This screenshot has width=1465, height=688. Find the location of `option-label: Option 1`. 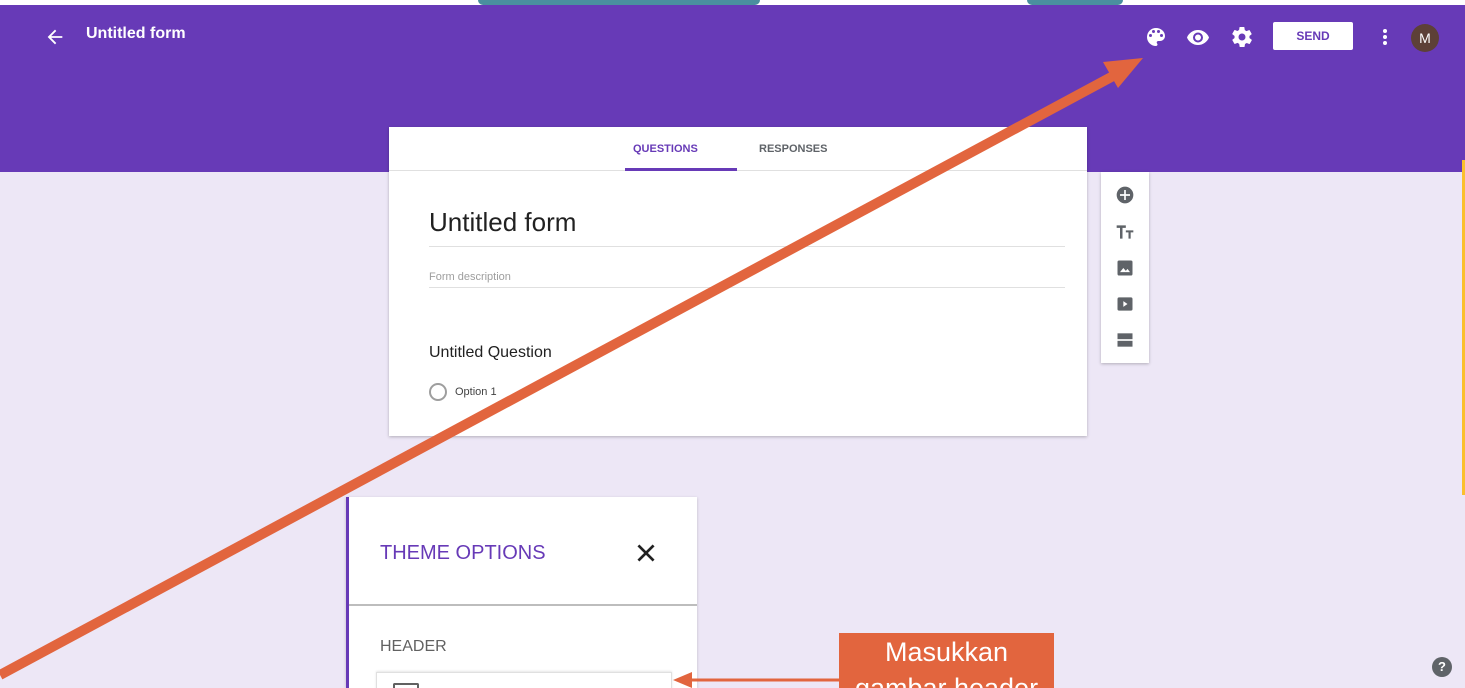

option-label: Option 1 is located at coordinates (476, 392).